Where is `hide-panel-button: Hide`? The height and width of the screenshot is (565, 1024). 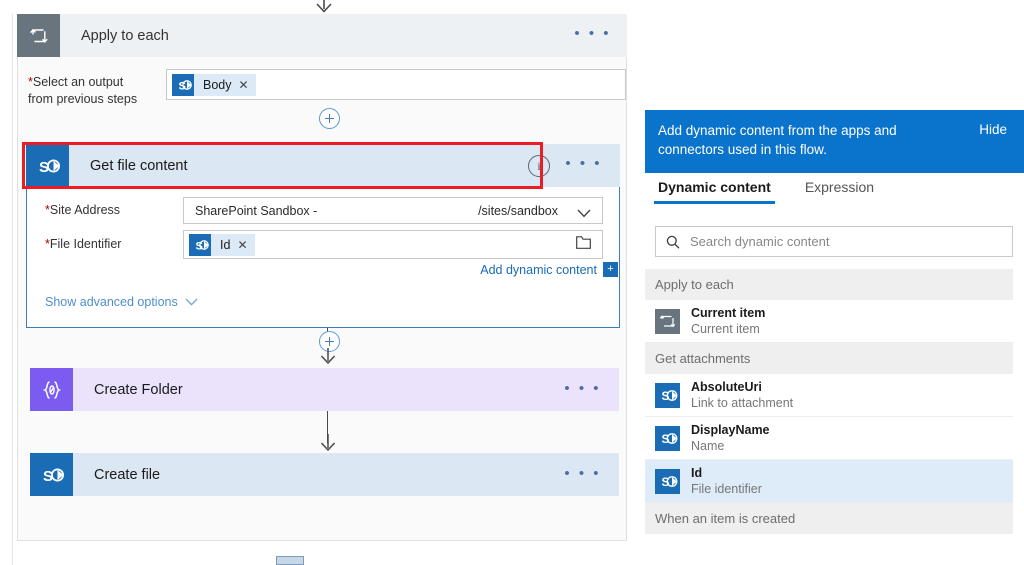 hide-panel-button: Hide is located at coordinates (993, 129).